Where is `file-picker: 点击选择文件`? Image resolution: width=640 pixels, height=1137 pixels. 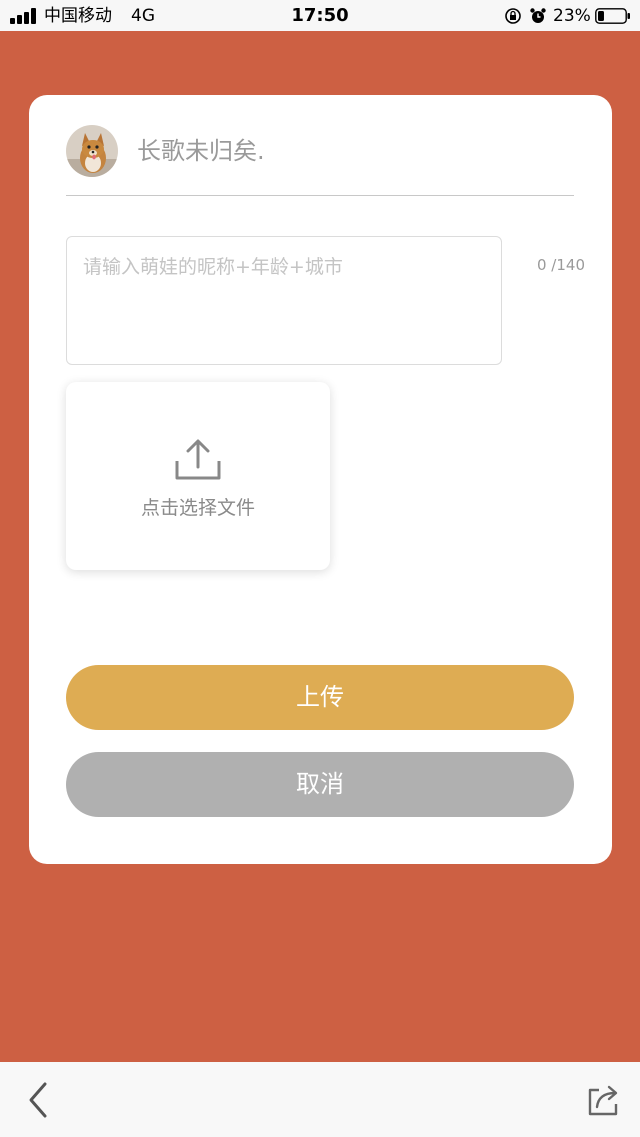 file-picker: 点击选择文件 is located at coordinates (198, 476).